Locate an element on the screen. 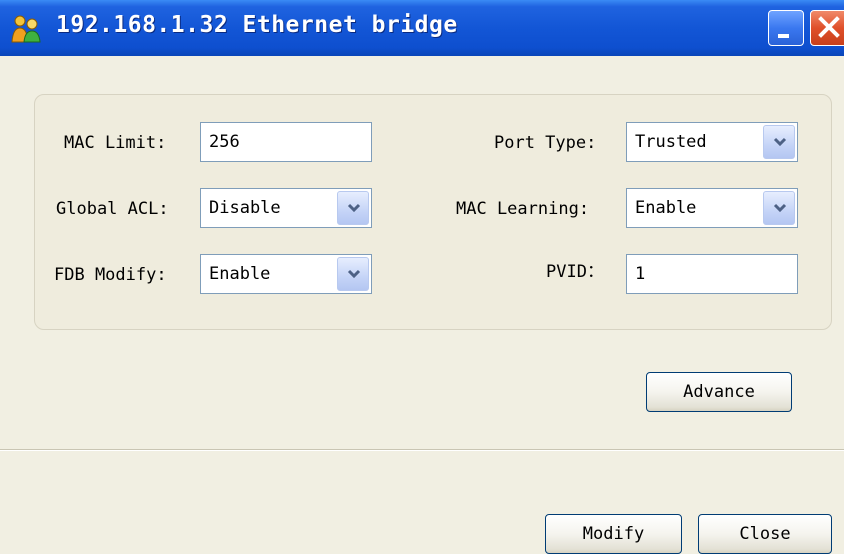  people-icon is located at coordinates (27, 29).